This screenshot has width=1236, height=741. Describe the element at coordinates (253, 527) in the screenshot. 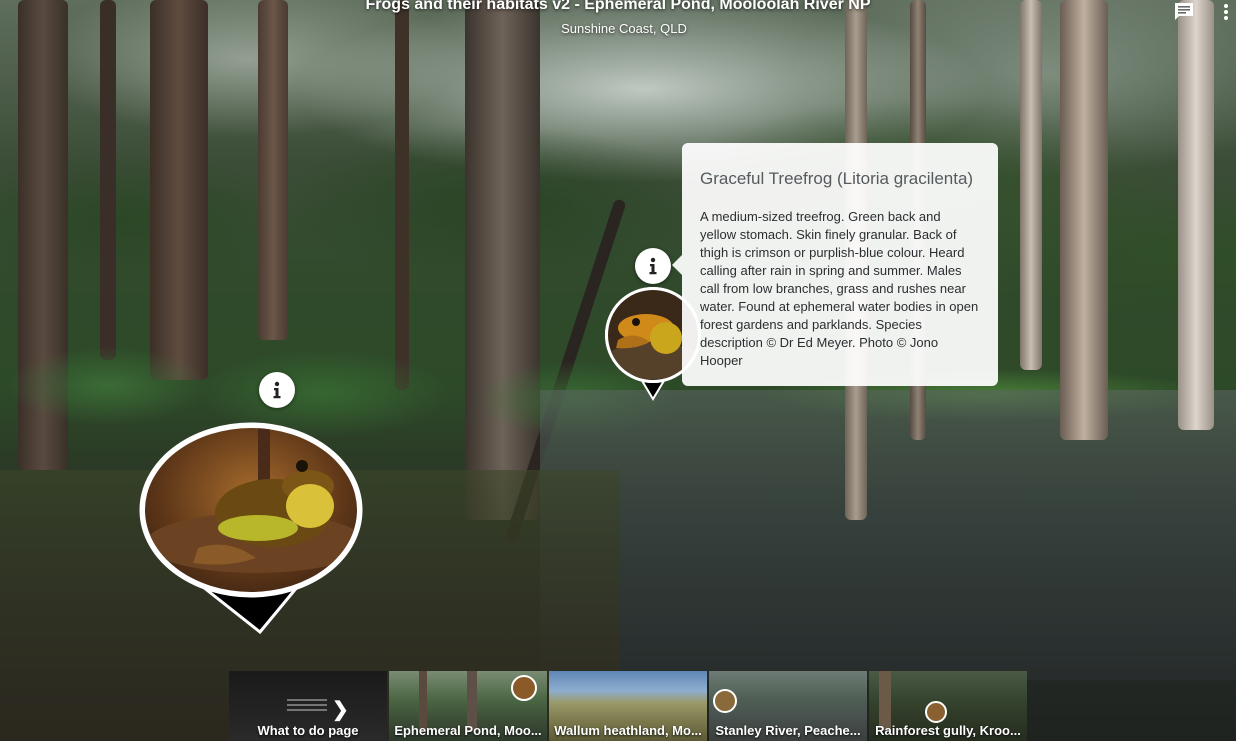

I see `frog-photo-hotspot` at that location.